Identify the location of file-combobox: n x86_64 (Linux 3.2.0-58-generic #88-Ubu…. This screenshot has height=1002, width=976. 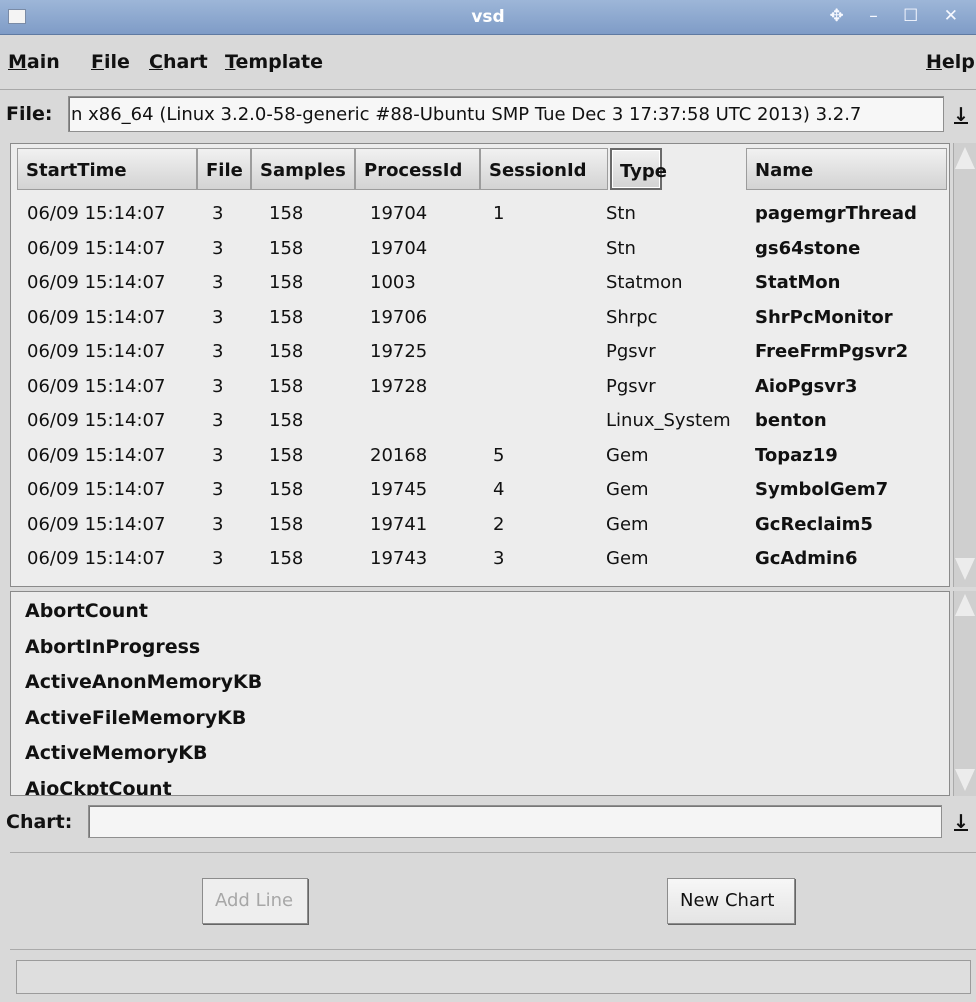
(506, 114).